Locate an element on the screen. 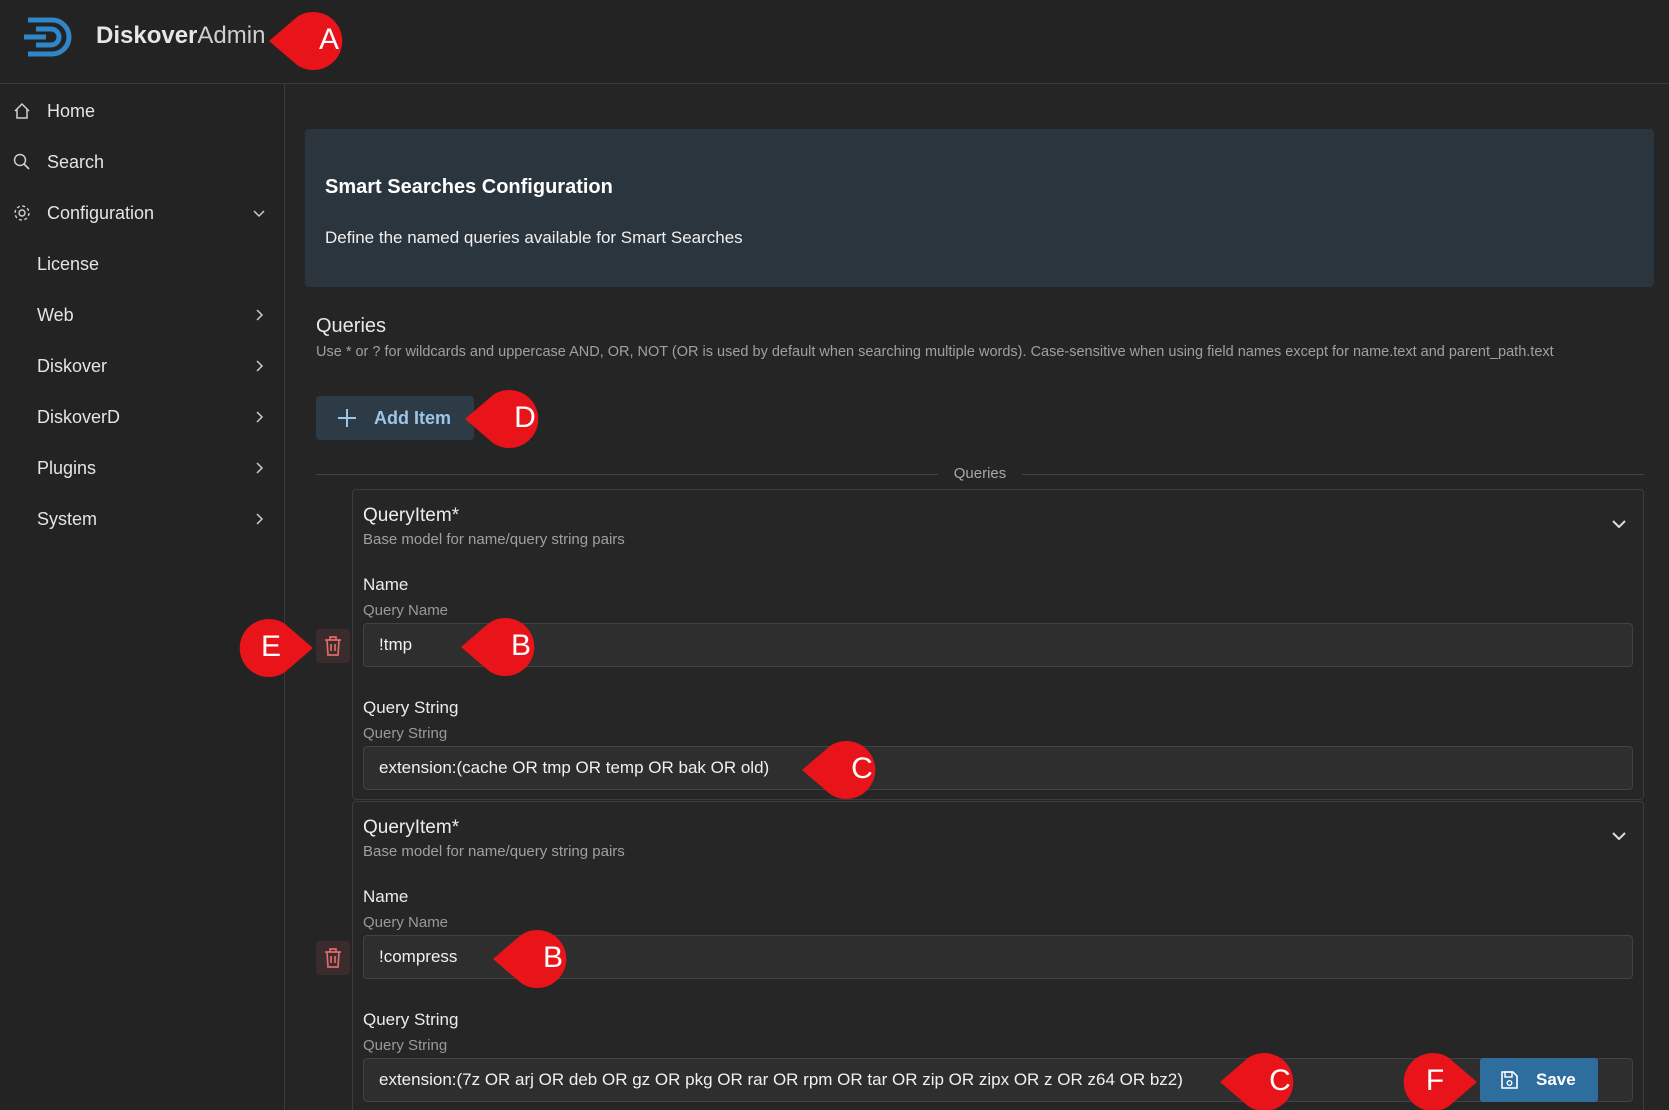 The height and width of the screenshot is (1110, 1669). sidebar-item-license: License is located at coordinates (142, 264).